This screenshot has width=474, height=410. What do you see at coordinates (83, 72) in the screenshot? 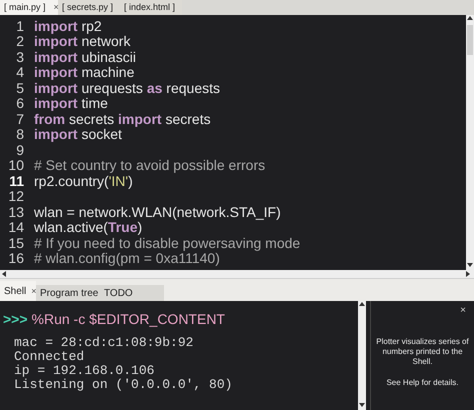
I see `code-line: import machine` at bounding box center [83, 72].